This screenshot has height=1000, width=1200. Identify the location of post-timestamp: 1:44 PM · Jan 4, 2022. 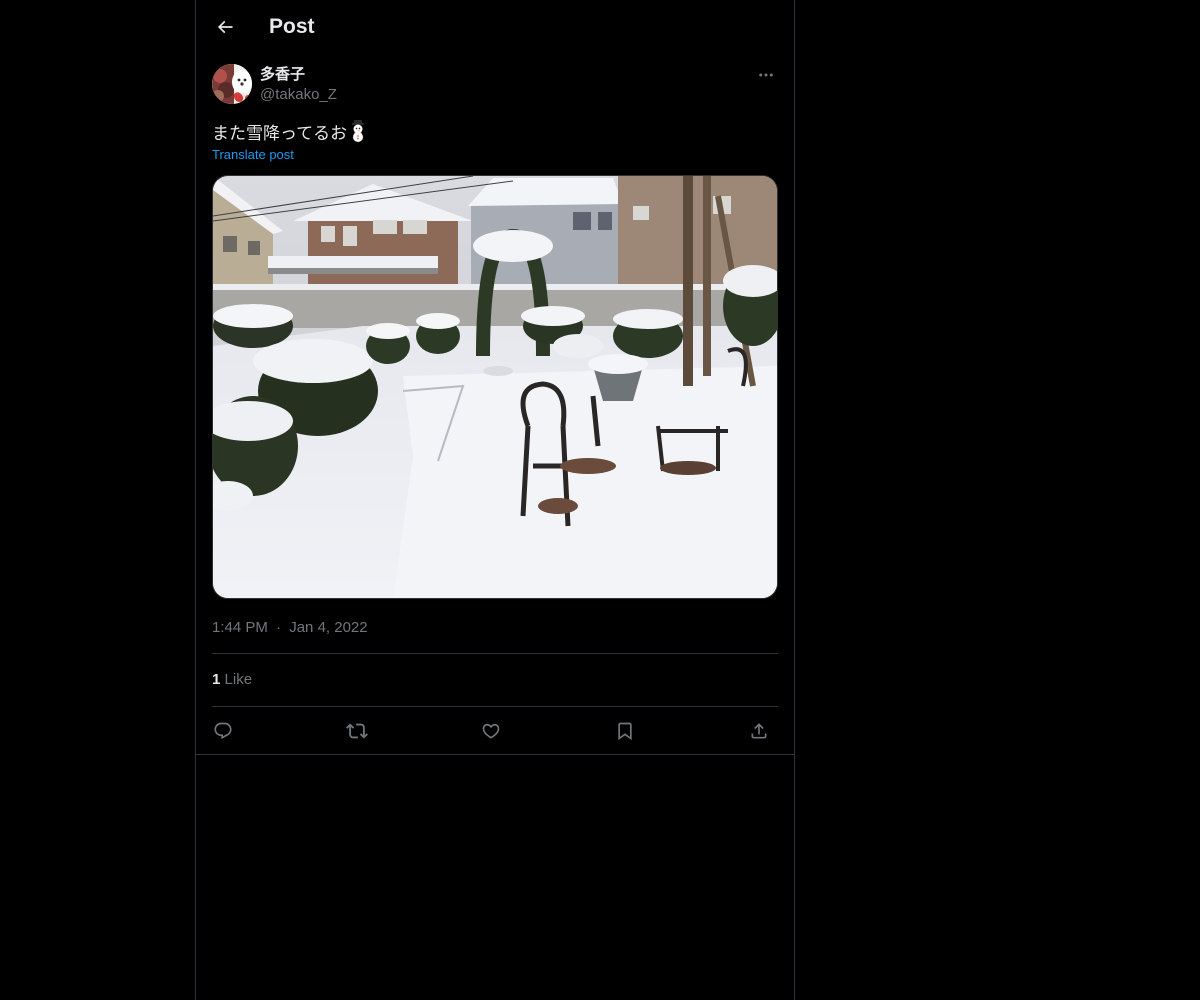
(290, 628).